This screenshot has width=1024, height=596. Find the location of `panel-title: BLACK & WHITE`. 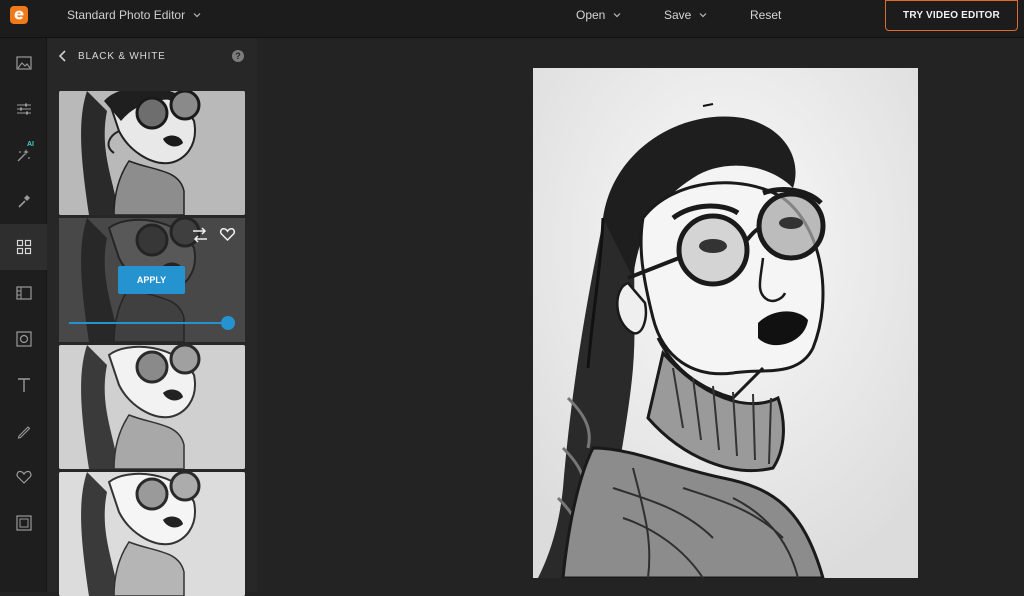

panel-title: BLACK & WHITE is located at coordinates (122, 56).